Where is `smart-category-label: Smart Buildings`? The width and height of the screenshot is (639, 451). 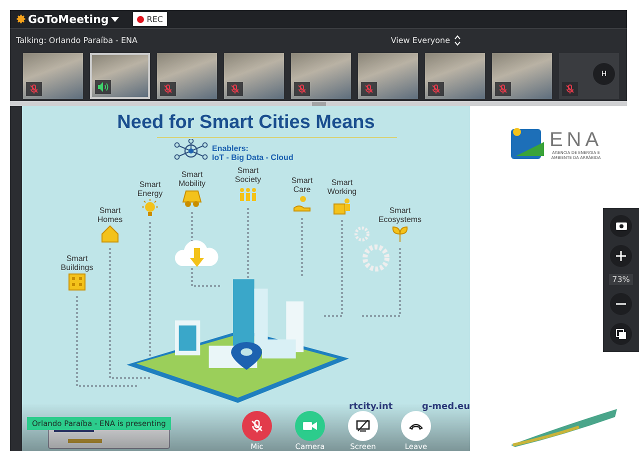 smart-category-label: Smart Buildings is located at coordinates (77, 263).